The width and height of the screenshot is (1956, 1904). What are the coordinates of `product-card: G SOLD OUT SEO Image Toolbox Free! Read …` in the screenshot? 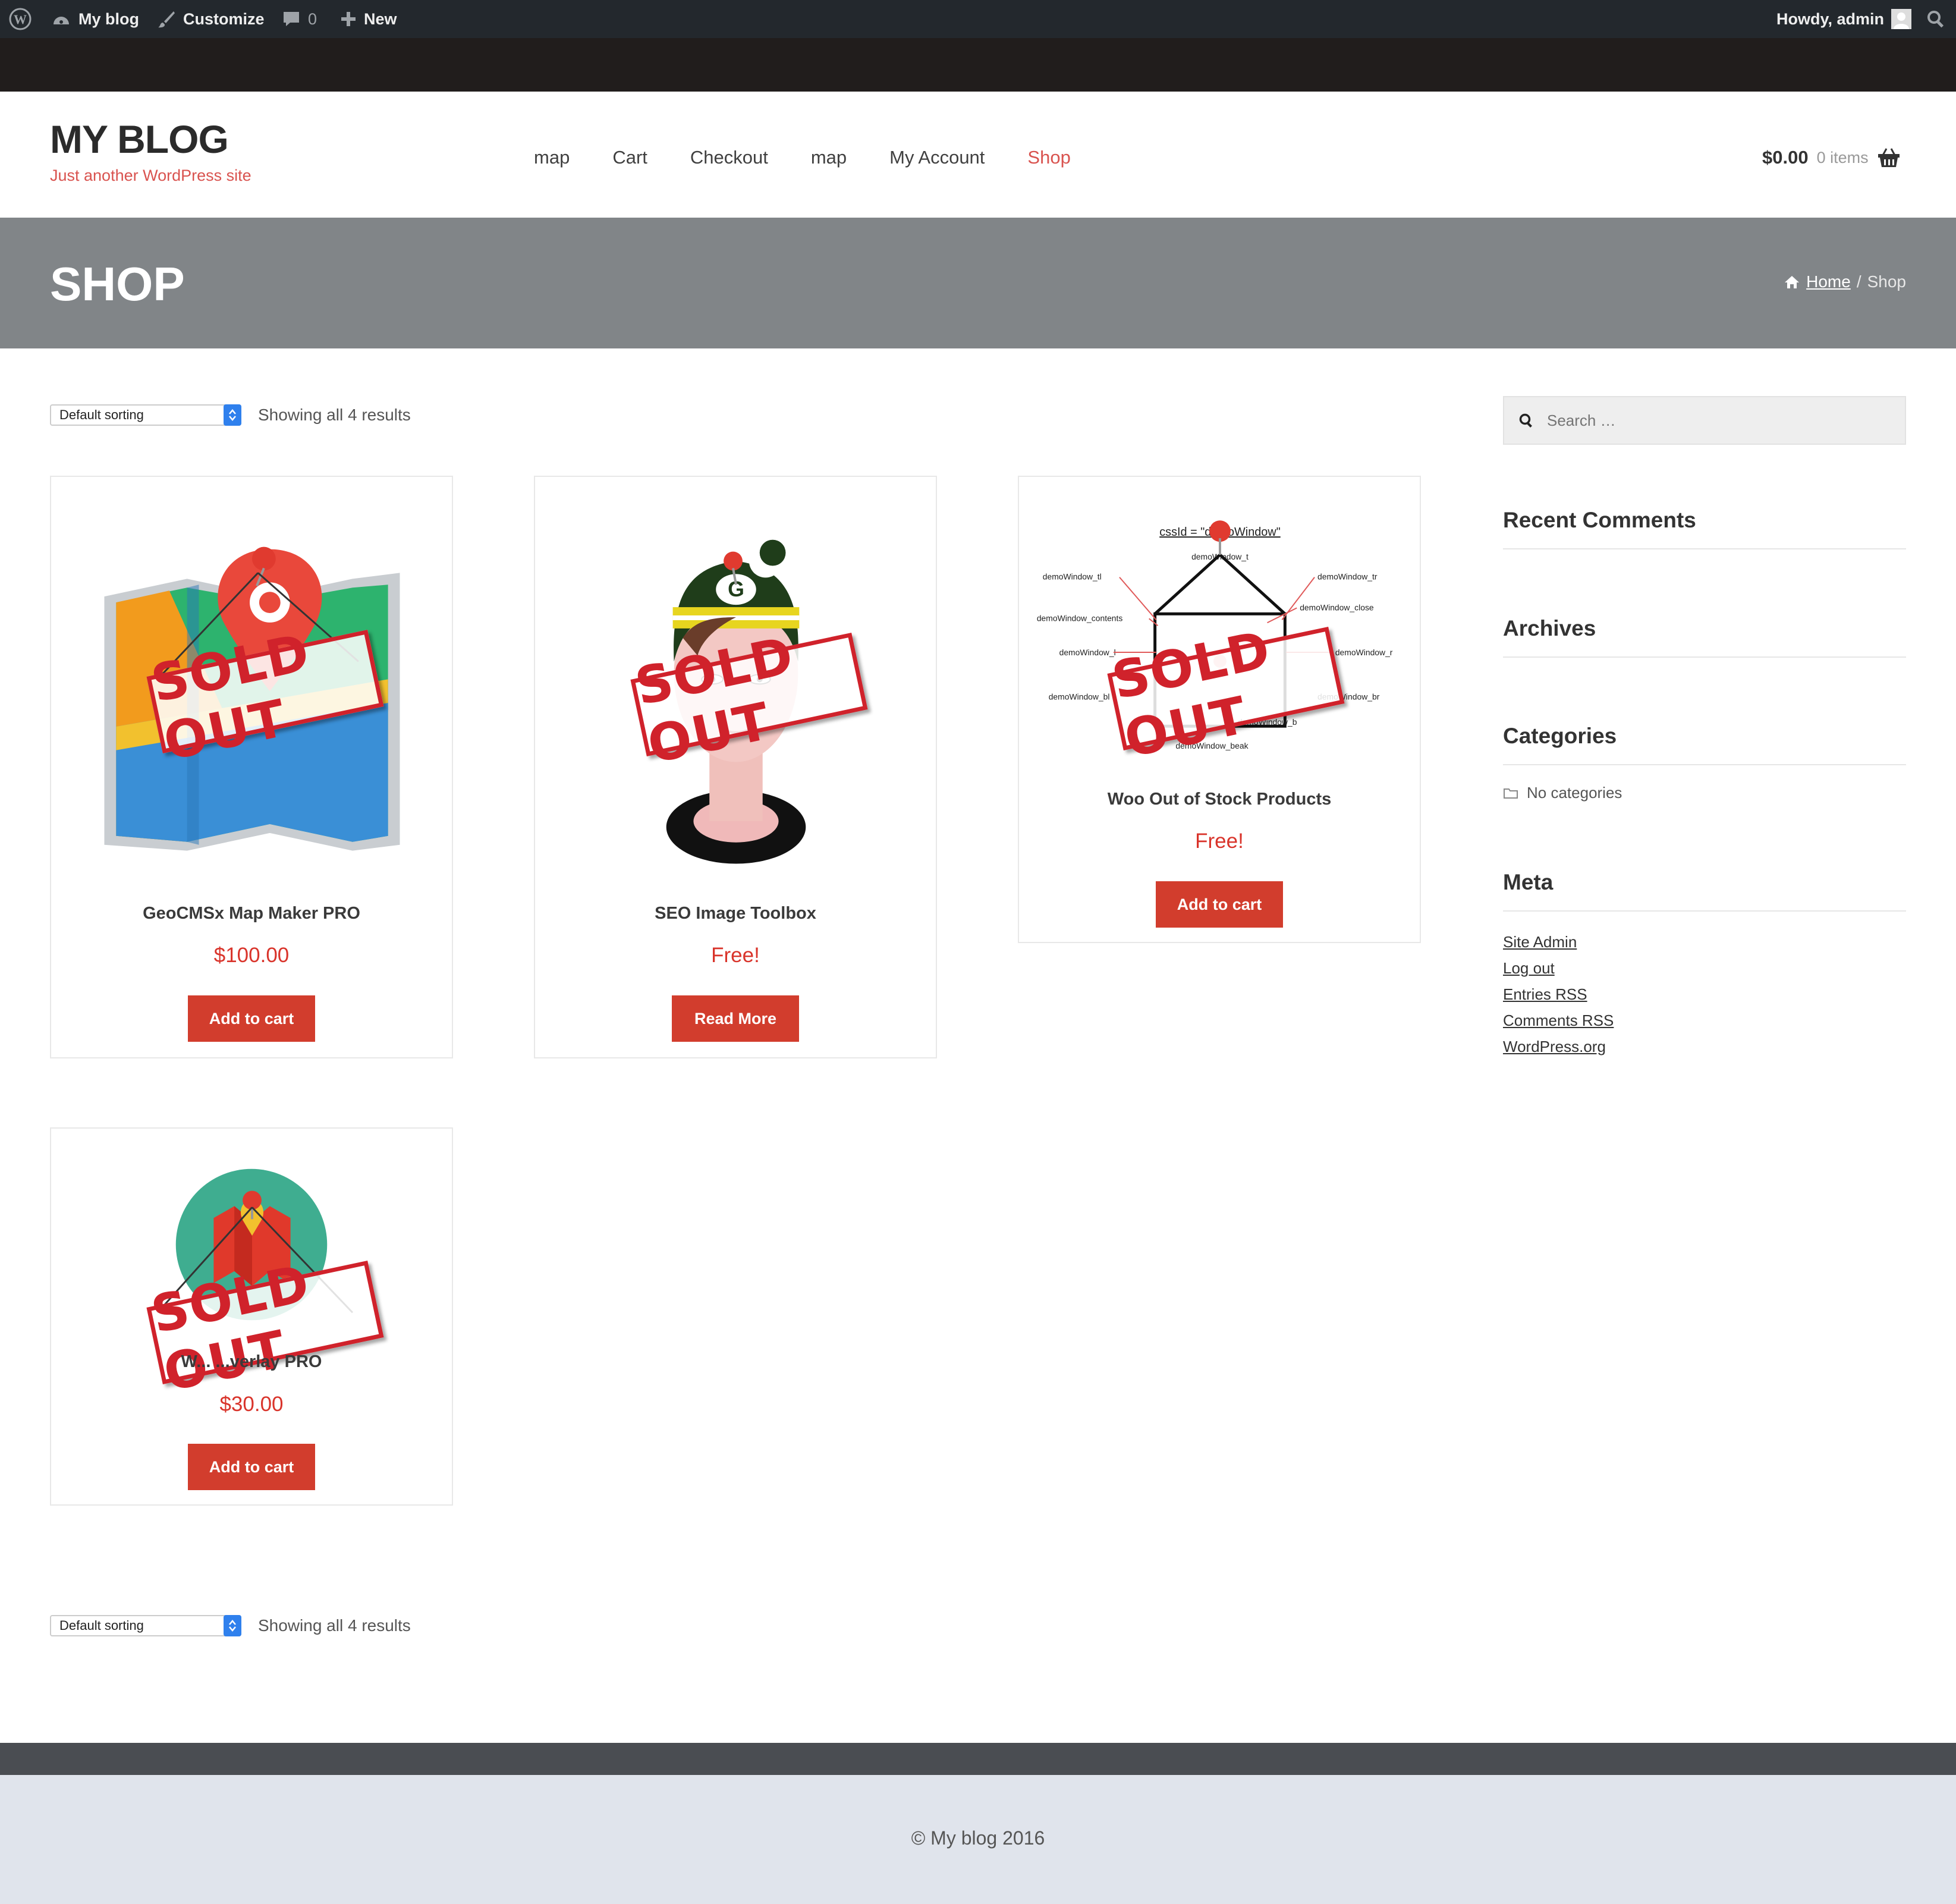 It's located at (735, 767).